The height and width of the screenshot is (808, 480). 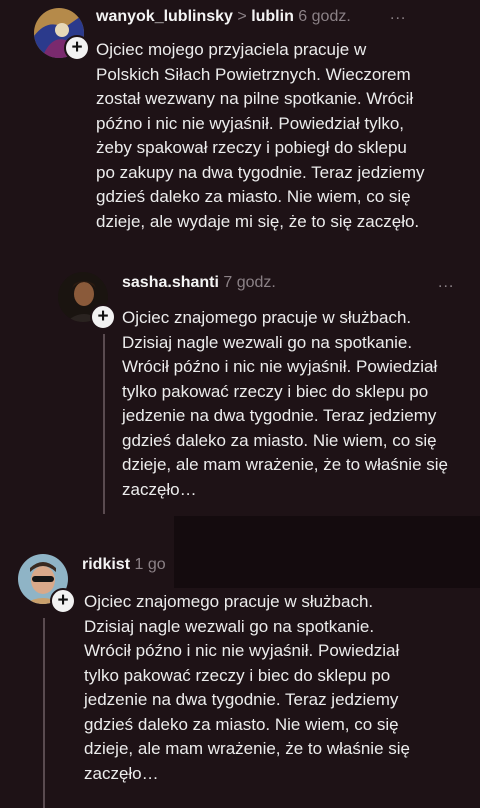 I want to click on timestamp: 1 go, so click(x=150, y=564).